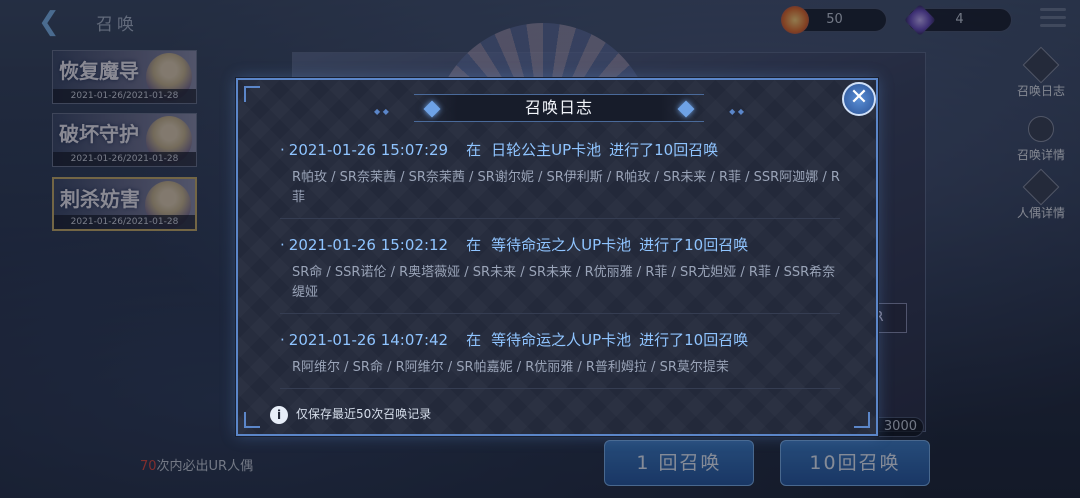  I want to click on record-time: 2021-01-26 15:02:12, so click(368, 245).